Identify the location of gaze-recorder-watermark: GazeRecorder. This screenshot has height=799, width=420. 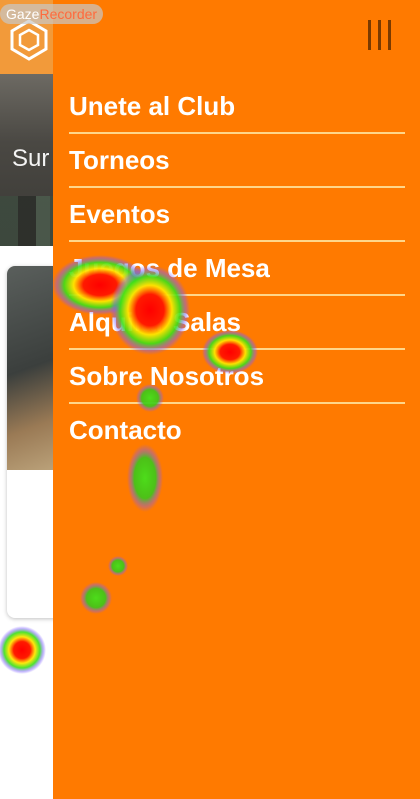
(52, 14).